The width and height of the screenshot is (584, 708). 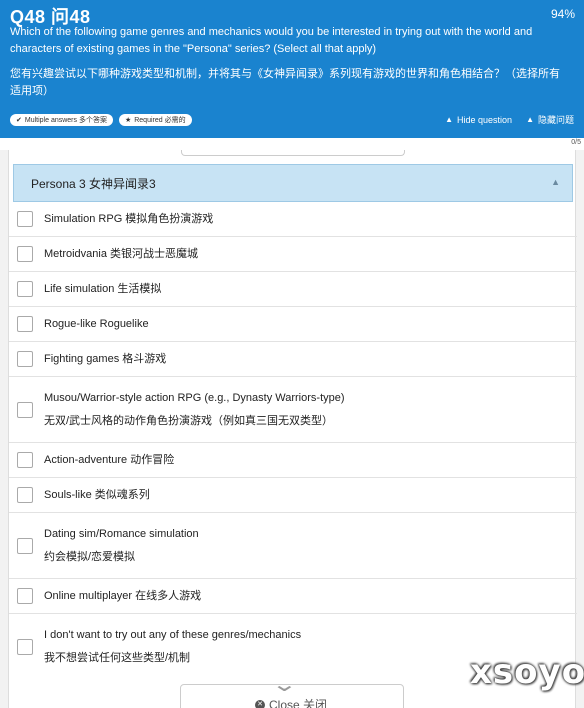 What do you see at coordinates (129, 218) in the screenshot?
I see `option-label: Simulation RPG 模拟角色扮演游戏` at bounding box center [129, 218].